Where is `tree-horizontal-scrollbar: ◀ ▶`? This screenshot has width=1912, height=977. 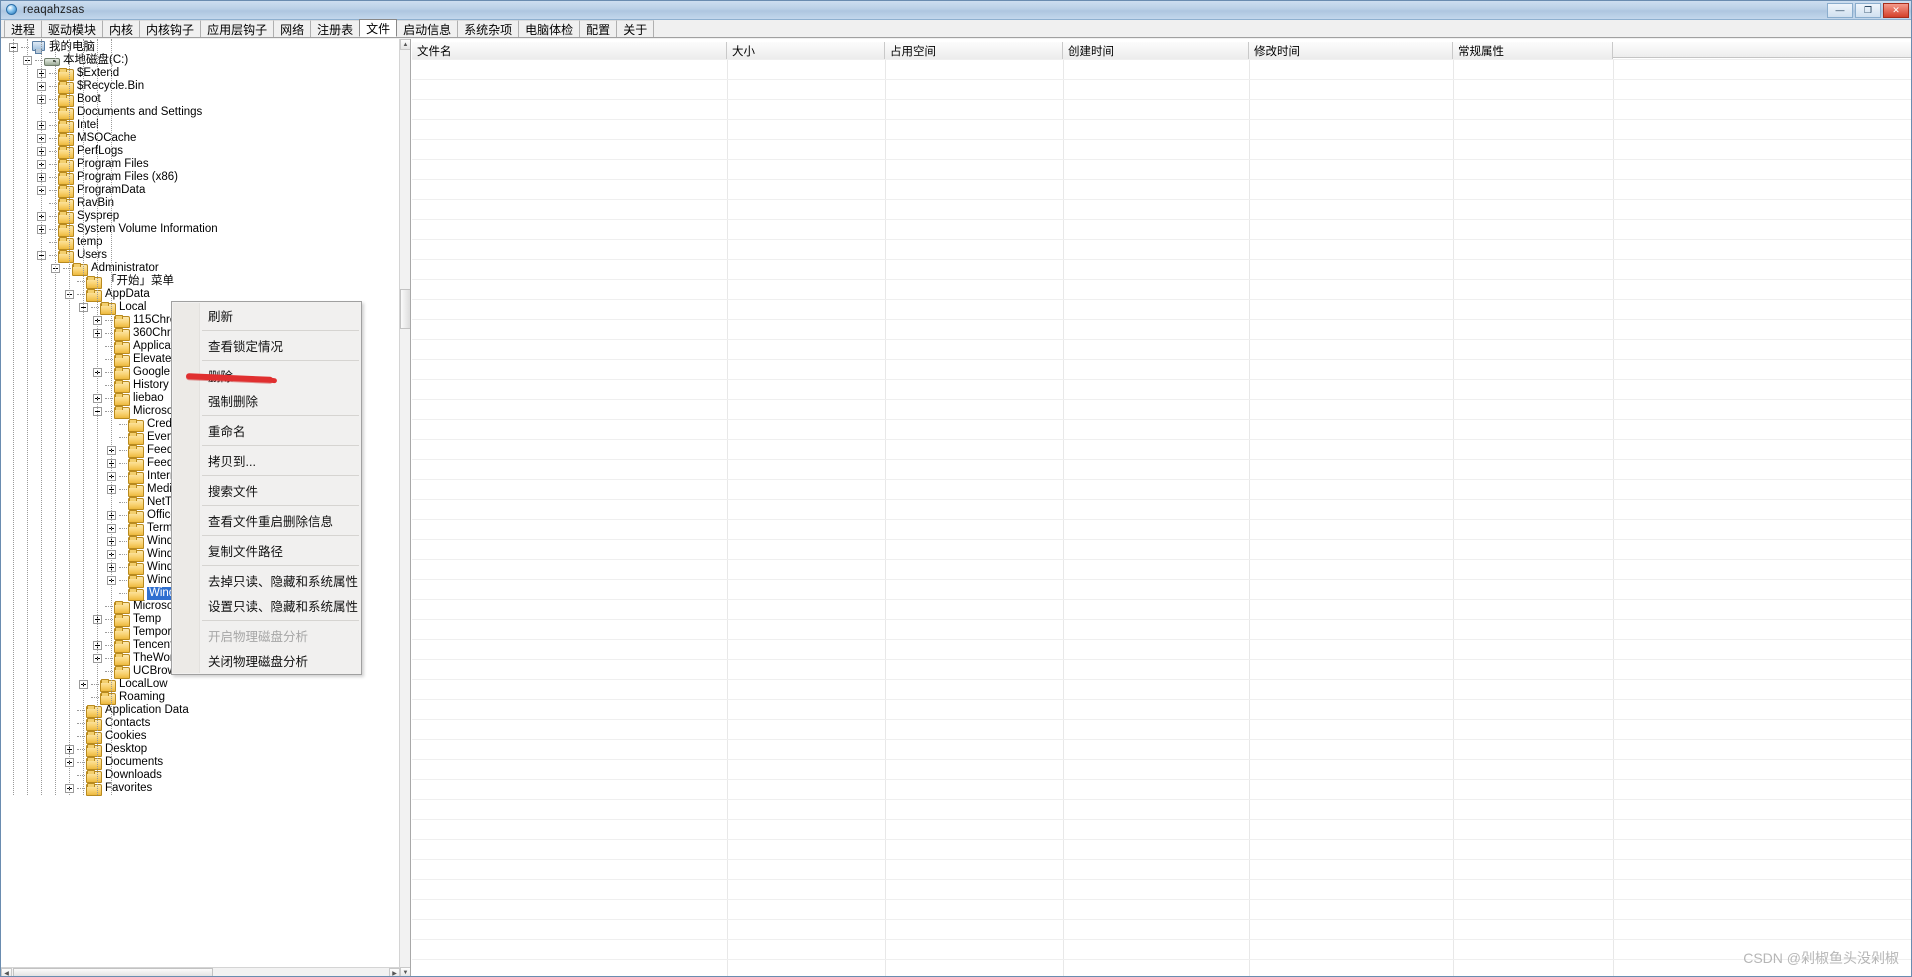 tree-horizontal-scrollbar: ◀ ▶ is located at coordinates (200, 971).